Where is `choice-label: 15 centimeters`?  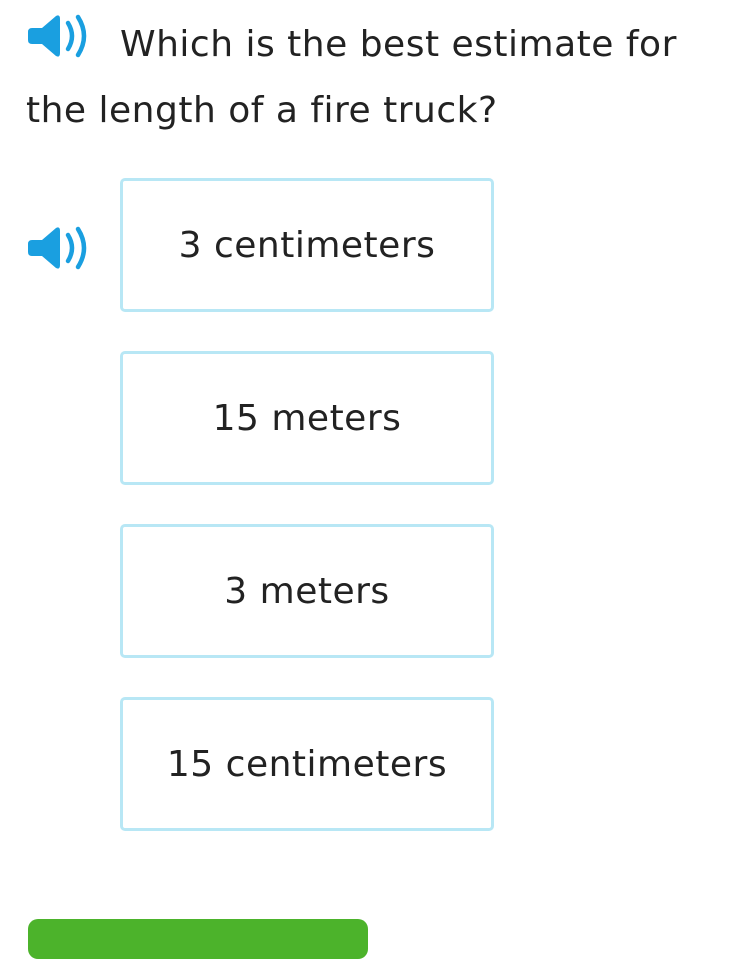
choice-label: 15 centimeters is located at coordinates (307, 764).